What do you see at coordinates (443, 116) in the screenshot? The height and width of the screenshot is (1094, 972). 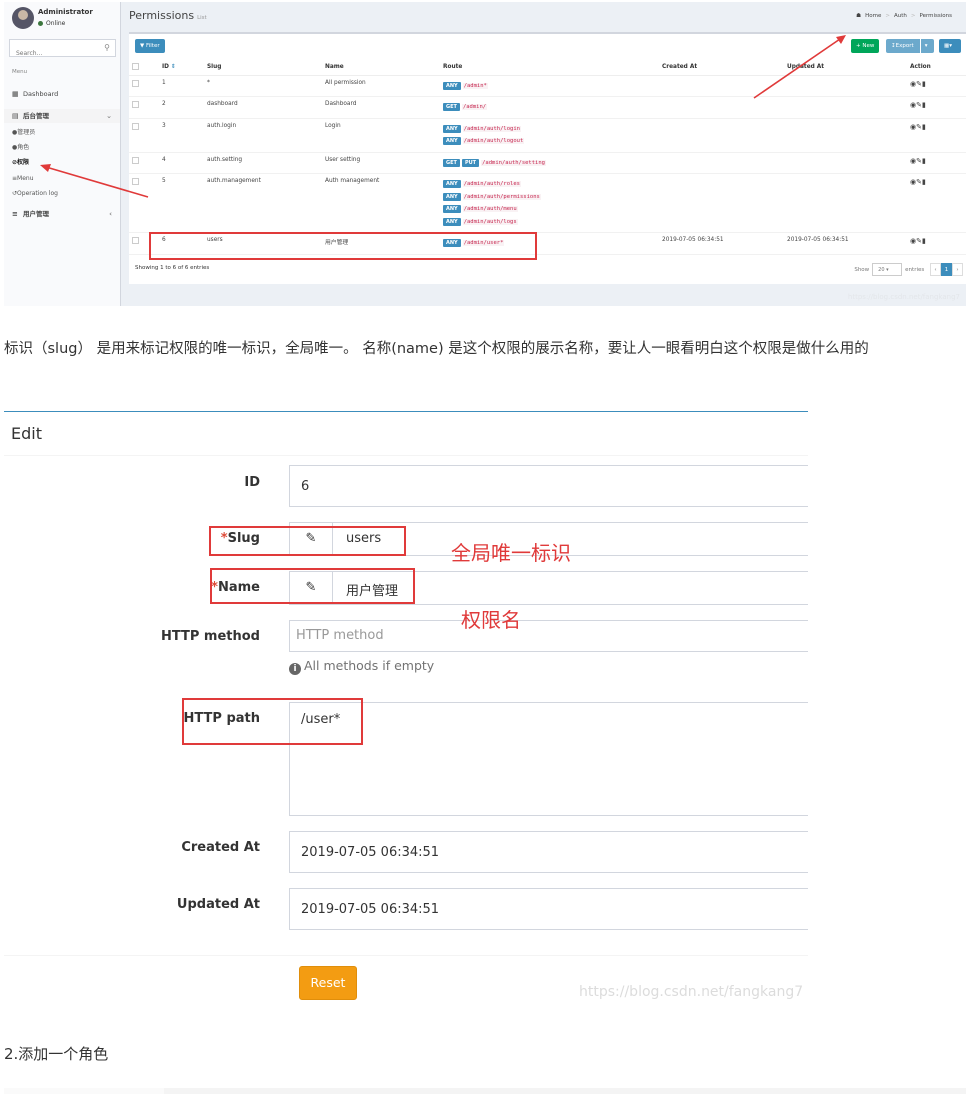 I see `annotation-arrows` at bounding box center [443, 116].